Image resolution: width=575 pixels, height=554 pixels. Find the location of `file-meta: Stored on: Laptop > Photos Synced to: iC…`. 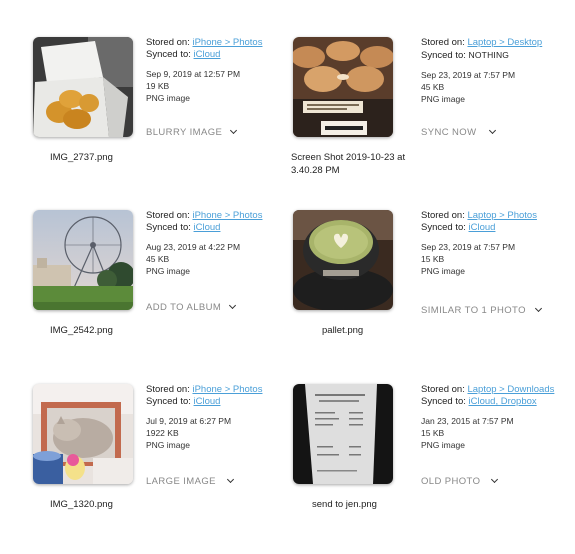

file-meta: Stored on: Laptop > Photos Synced to: iC… is located at coordinates (498, 243).